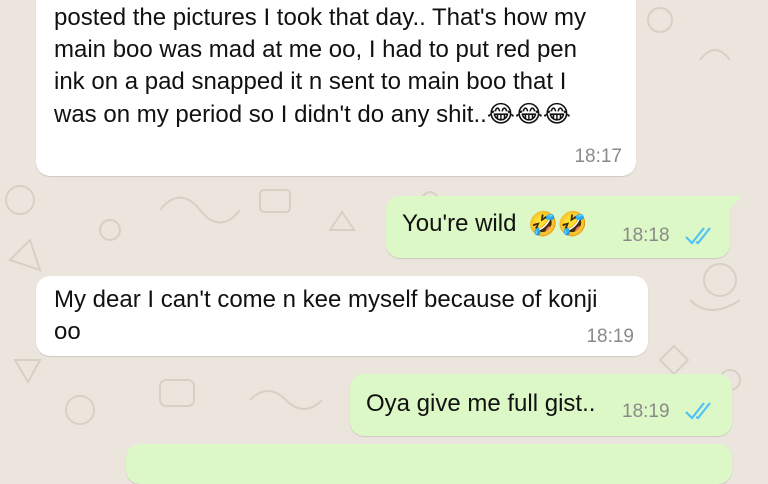 The image size is (768, 484). I want to click on message-text: You're wild, so click(459, 223).